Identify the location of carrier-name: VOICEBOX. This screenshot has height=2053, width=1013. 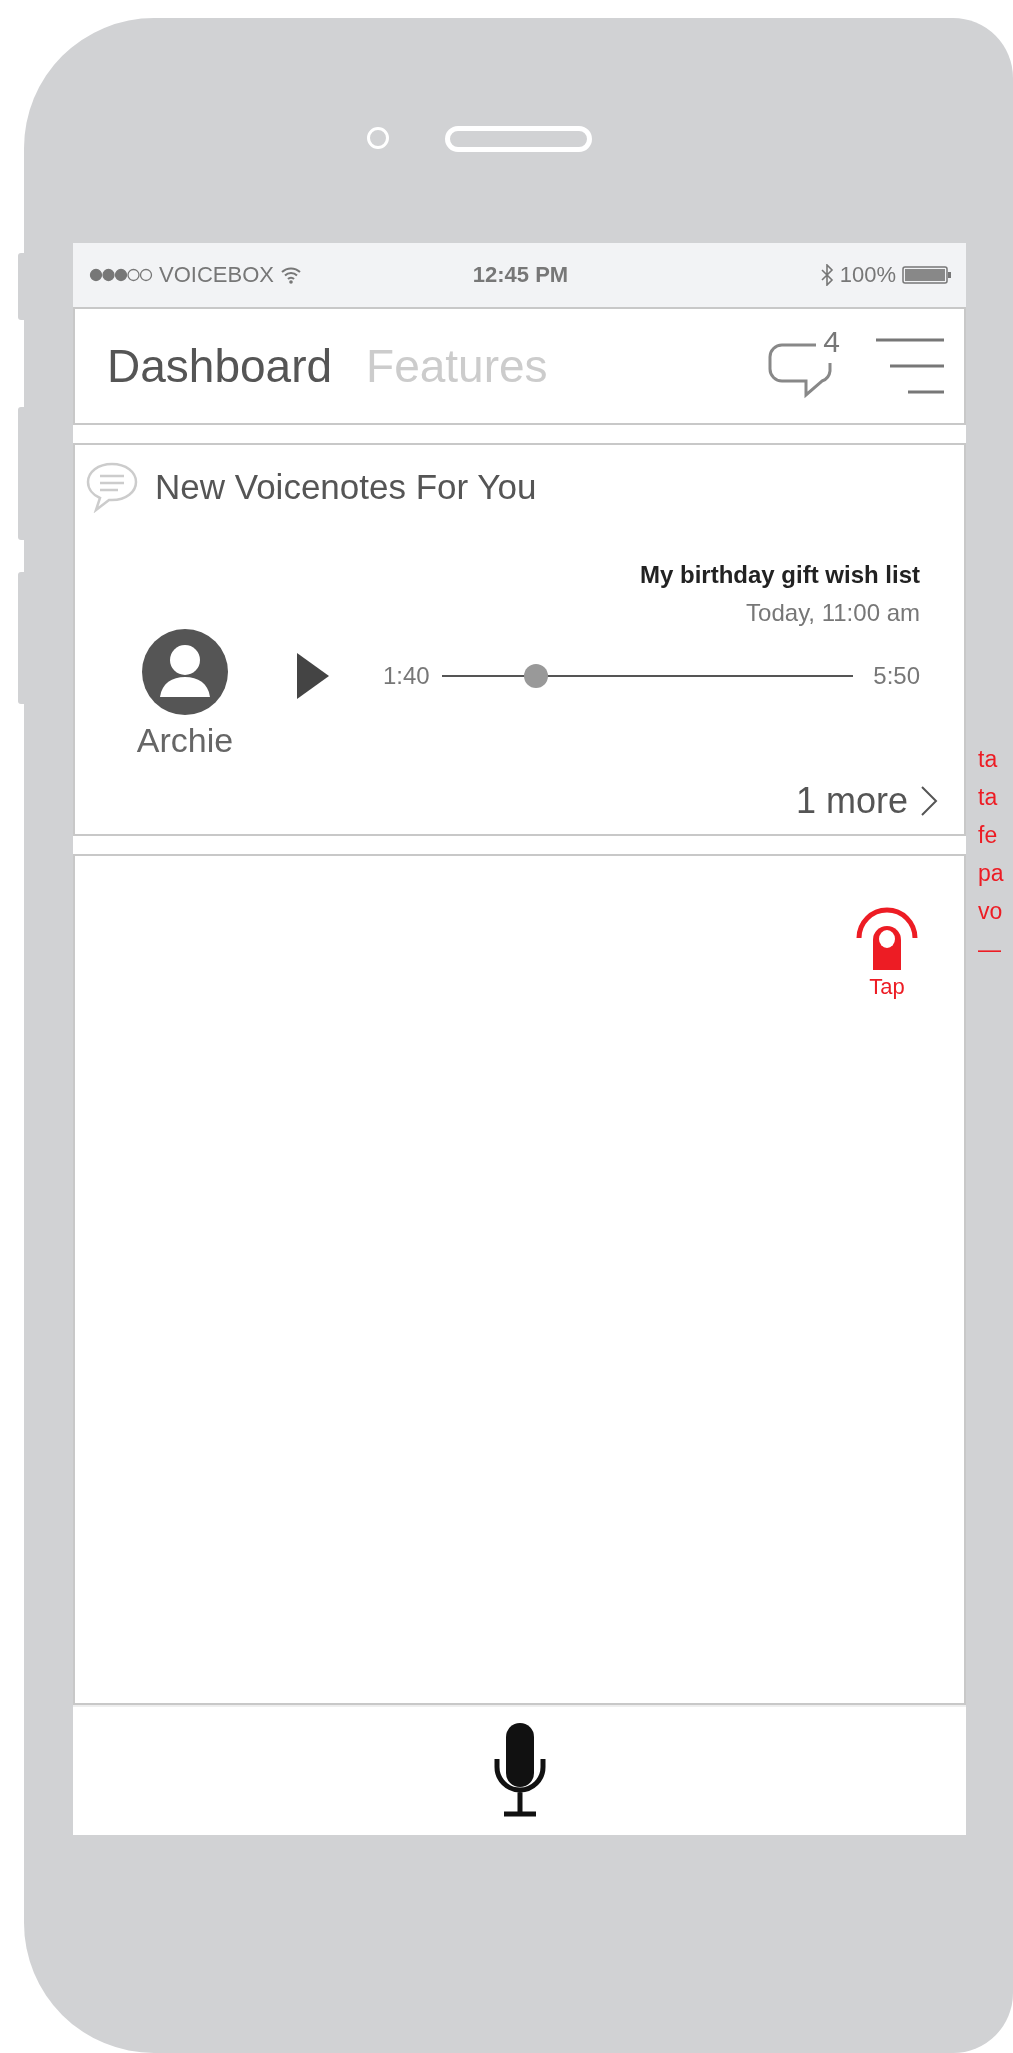
(216, 275).